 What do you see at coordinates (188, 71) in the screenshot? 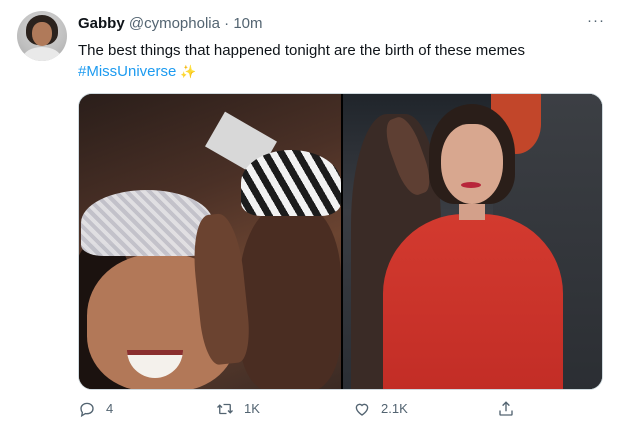
I see `sparkles-icon: ✨` at bounding box center [188, 71].